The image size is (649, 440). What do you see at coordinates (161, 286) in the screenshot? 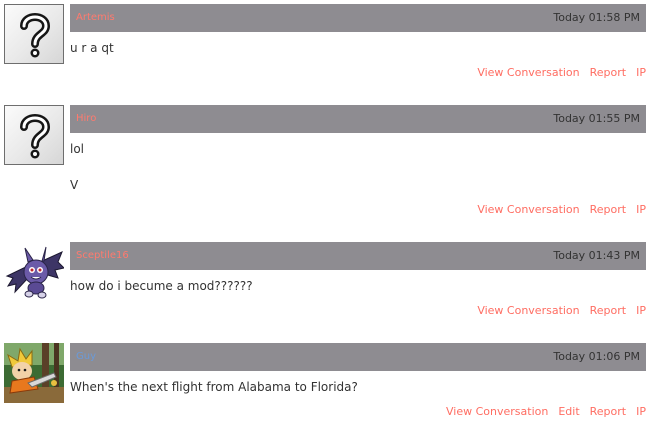
I see `message-text: how do i becume a mod??????` at bounding box center [161, 286].